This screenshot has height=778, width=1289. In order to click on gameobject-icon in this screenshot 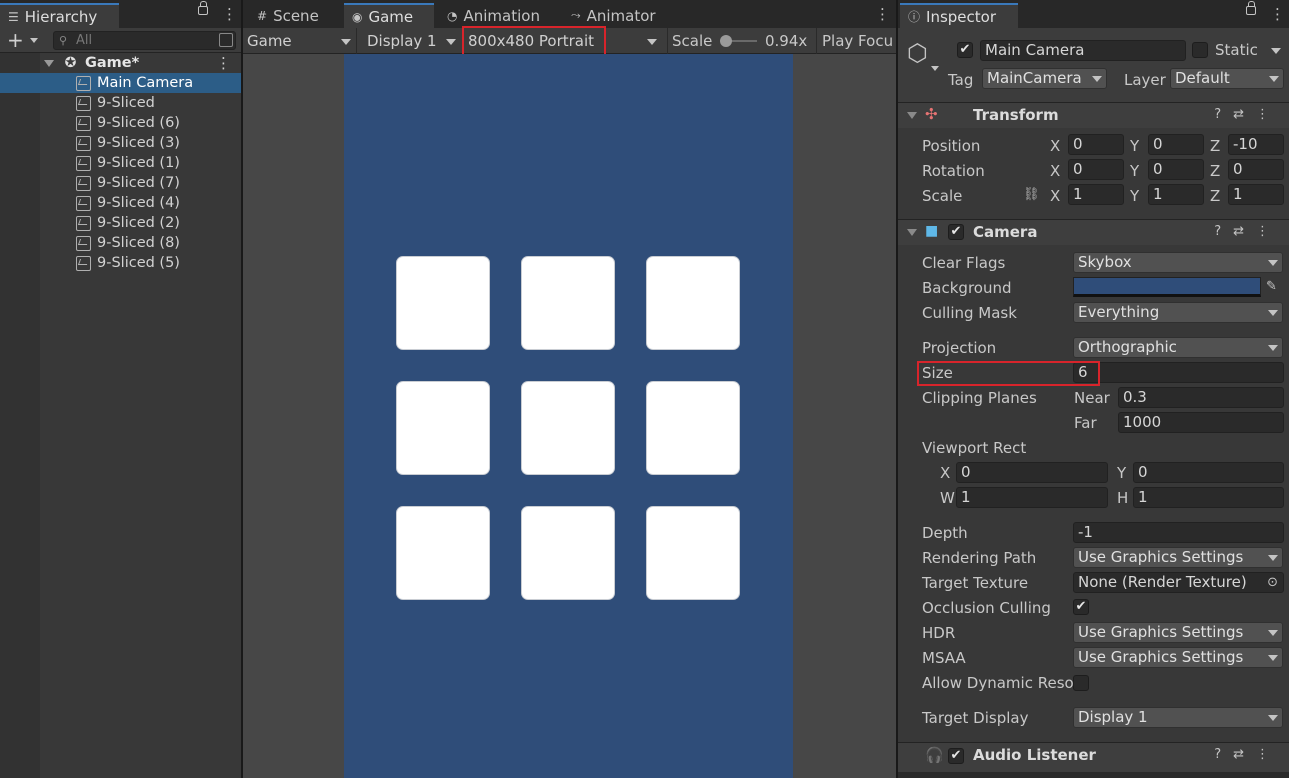, I will do `click(83, 183)`.